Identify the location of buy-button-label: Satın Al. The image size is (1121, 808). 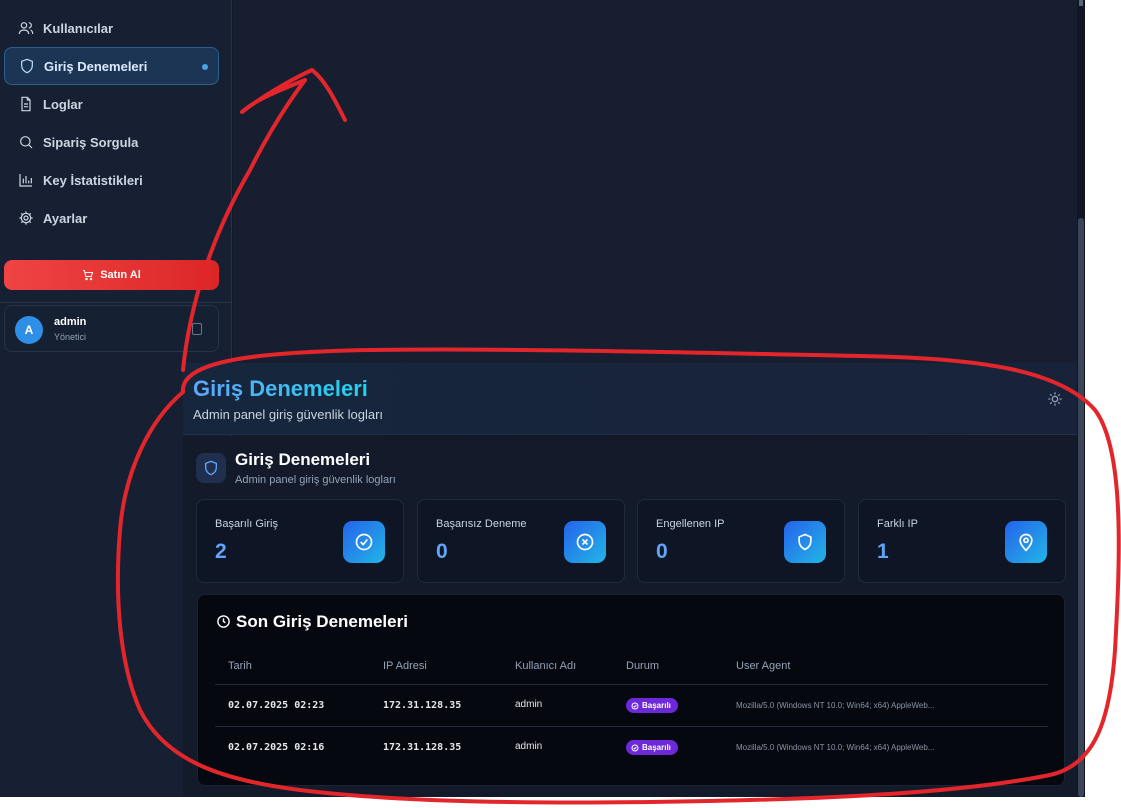
(120, 275).